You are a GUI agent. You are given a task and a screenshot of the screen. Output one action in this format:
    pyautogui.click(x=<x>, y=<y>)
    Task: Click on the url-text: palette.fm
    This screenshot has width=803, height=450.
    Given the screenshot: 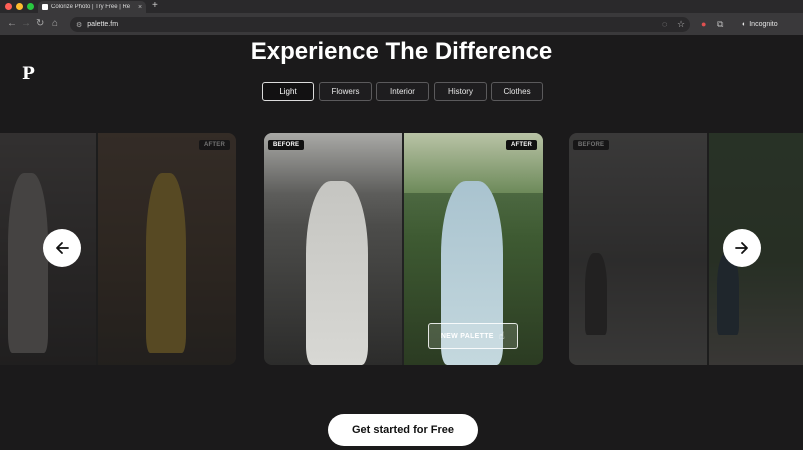 What is the action you would take?
    pyautogui.click(x=103, y=24)
    